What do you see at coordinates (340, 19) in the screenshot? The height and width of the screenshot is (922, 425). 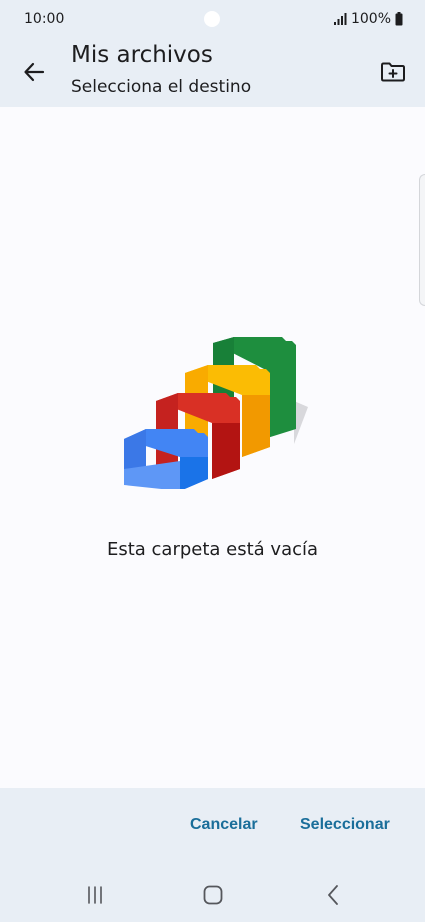 I see `signal-icon` at bounding box center [340, 19].